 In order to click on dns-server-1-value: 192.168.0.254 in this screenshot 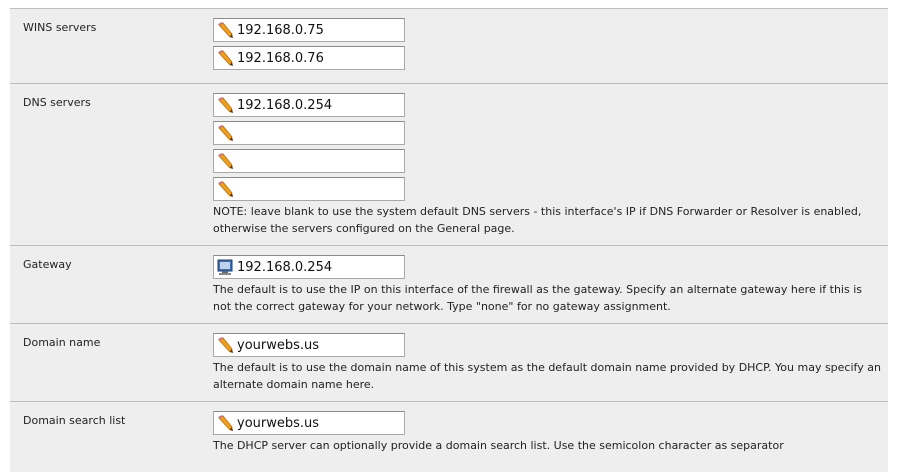, I will do `click(285, 105)`.